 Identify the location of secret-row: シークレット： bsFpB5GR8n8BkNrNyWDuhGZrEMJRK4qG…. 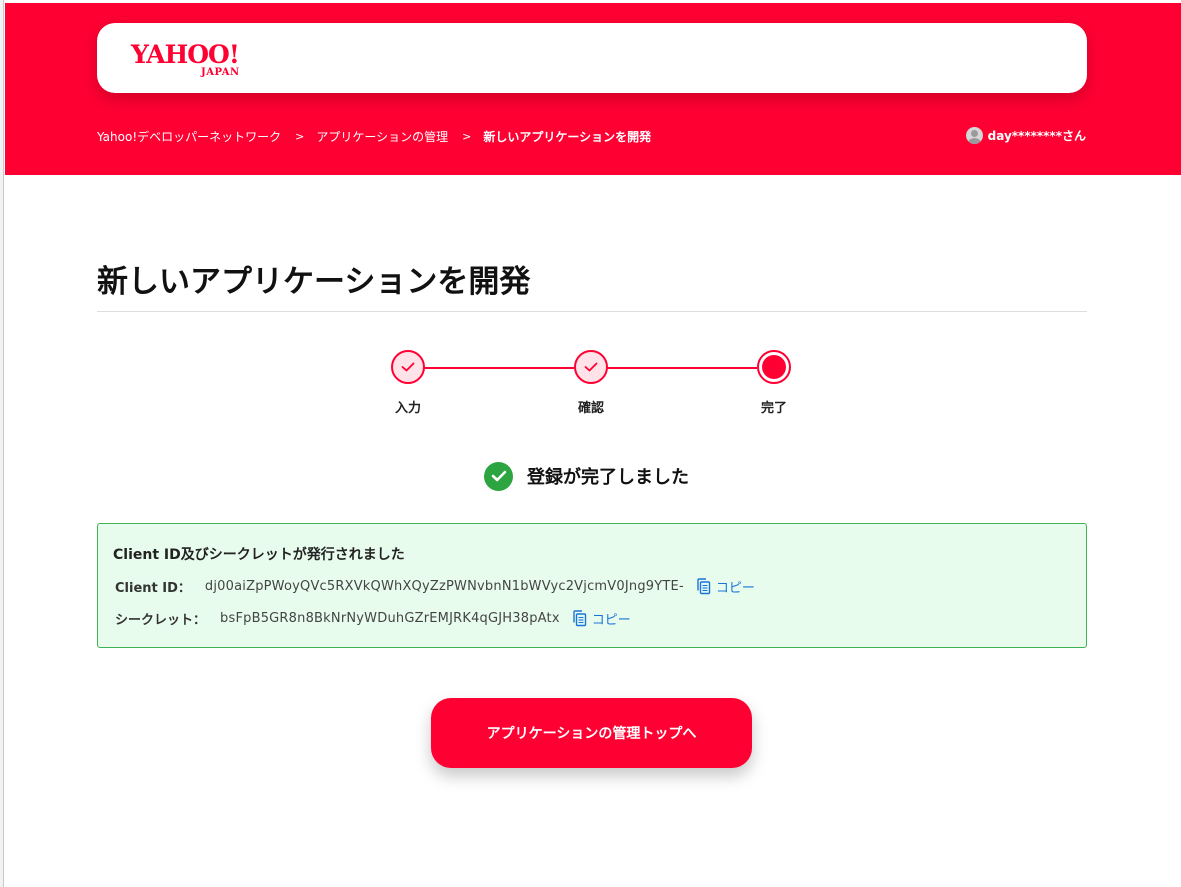
(373, 618).